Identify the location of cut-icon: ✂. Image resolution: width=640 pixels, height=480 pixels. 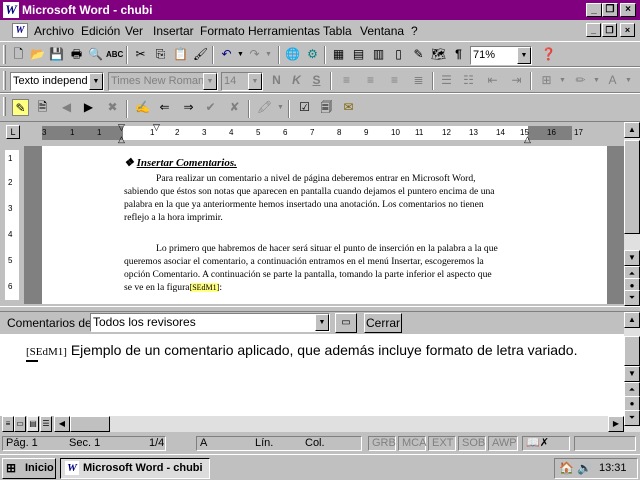
(140, 54).